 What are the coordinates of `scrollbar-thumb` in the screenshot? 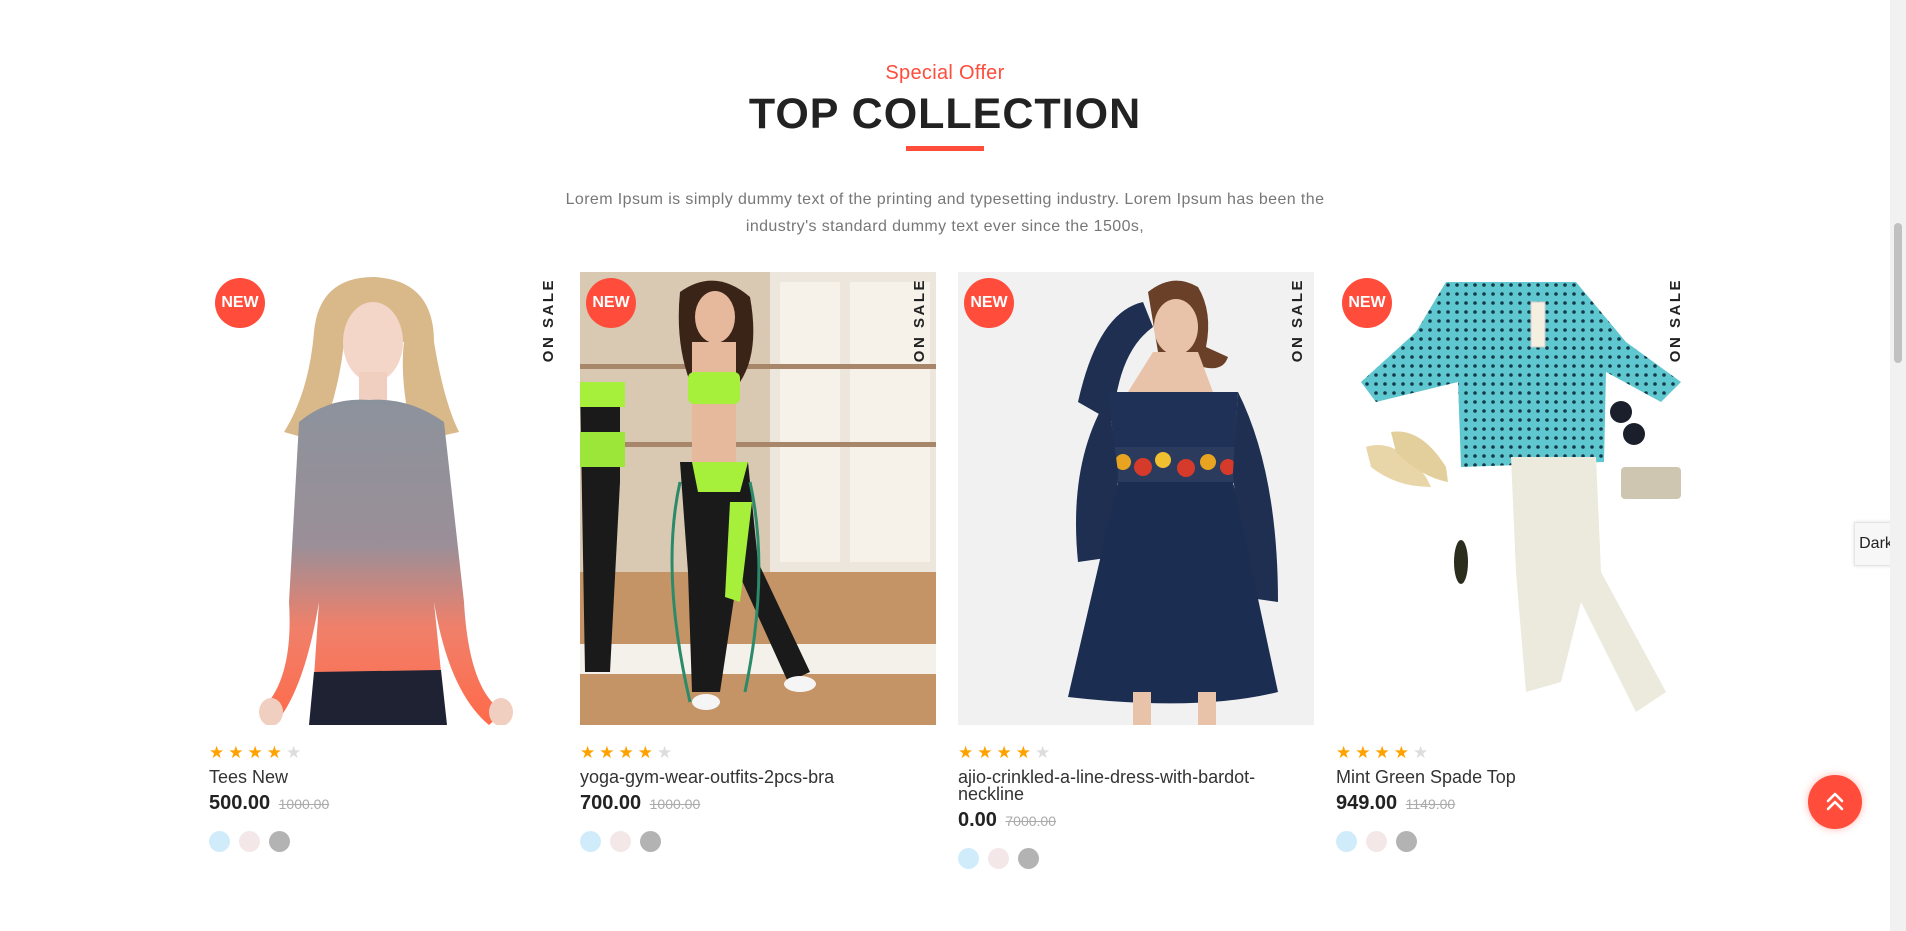 It's located at (1898, 293).